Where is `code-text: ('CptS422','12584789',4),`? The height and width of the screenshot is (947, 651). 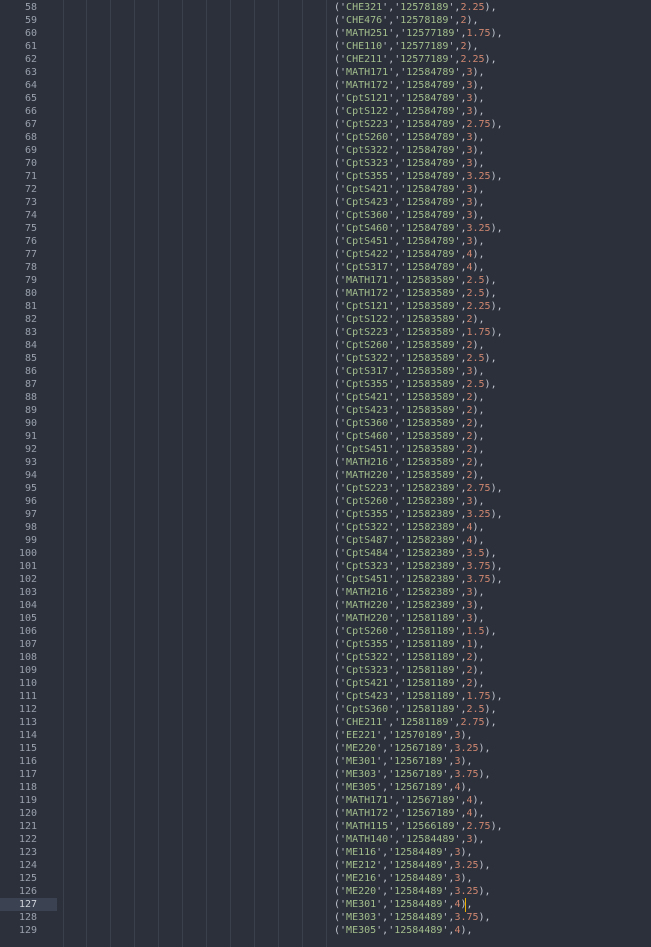
code-text: ('CptS422','12584789',4), is located at coordinates (409, 254).